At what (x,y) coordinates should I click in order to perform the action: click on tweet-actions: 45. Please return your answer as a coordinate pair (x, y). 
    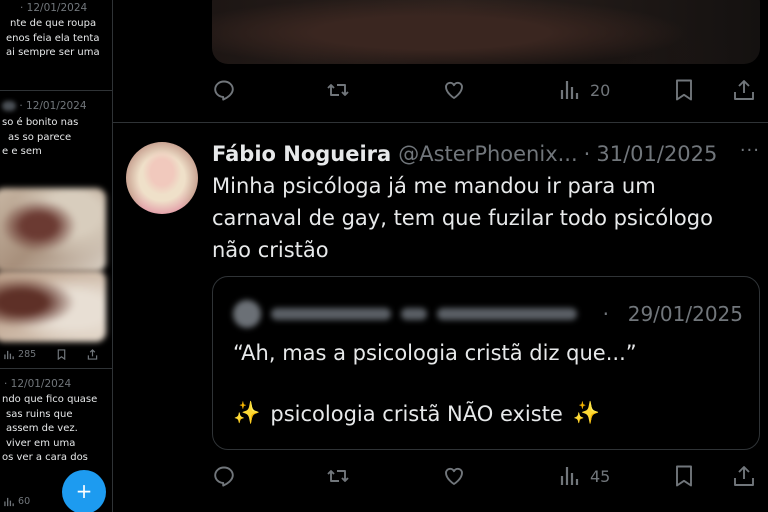
    Looking at the image, I should click on (486, 476).